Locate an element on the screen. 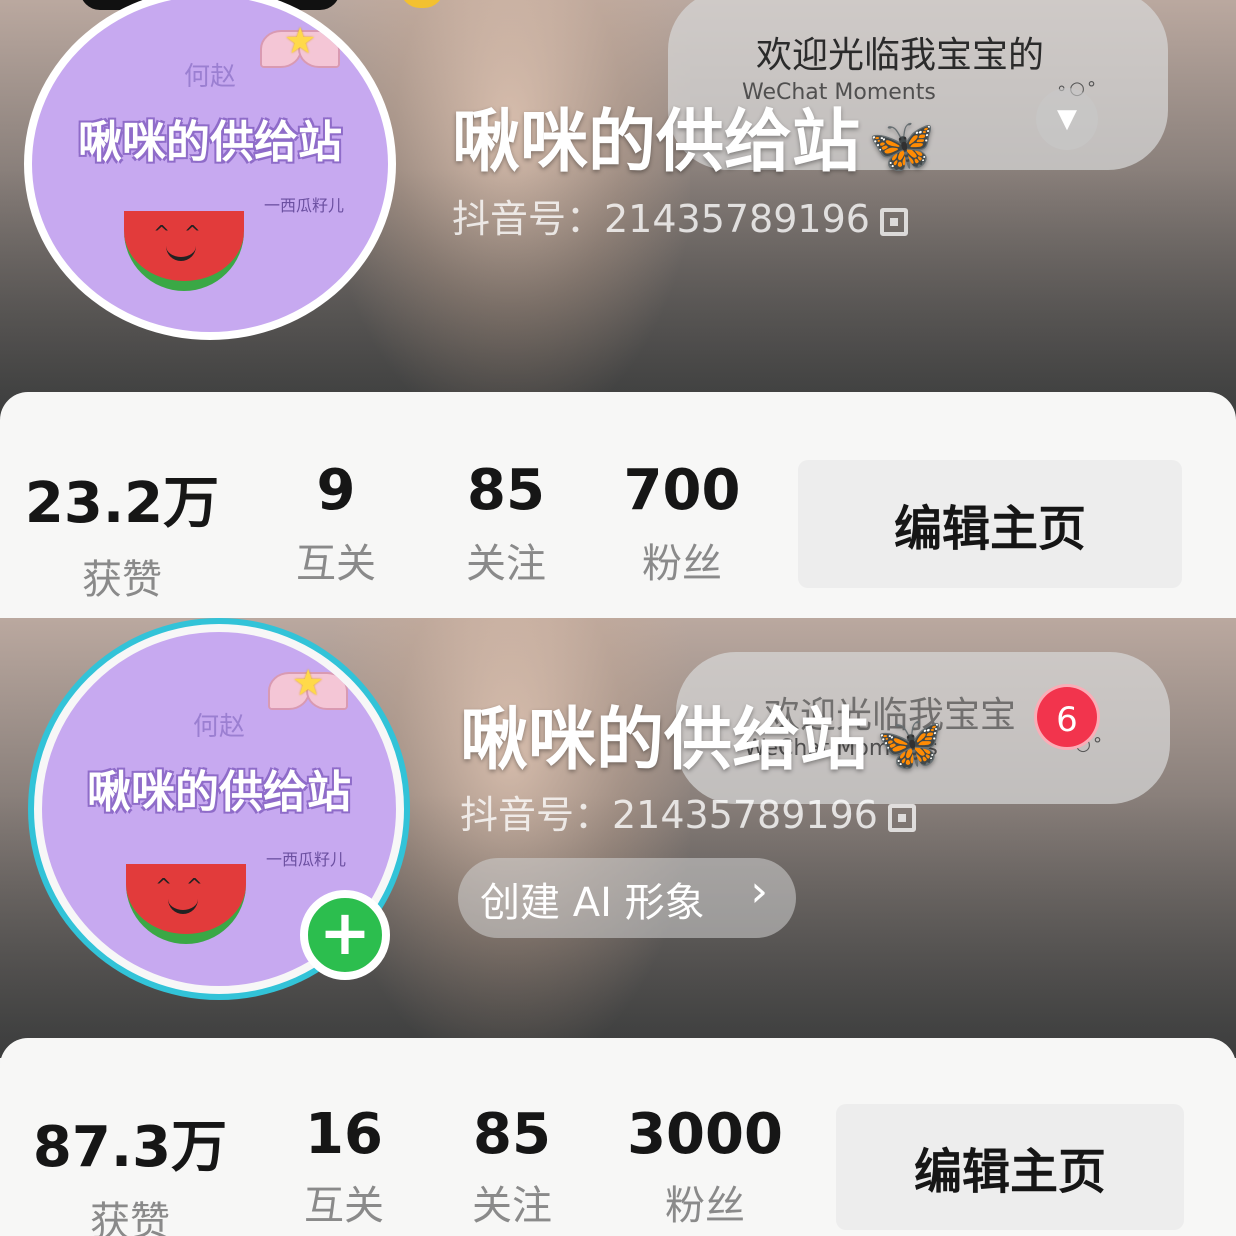 The height and width of the screenshot is (1236, 1236). create-ai-avatar-label: 创建 AI 形象 is located at coordinates (592, 903).